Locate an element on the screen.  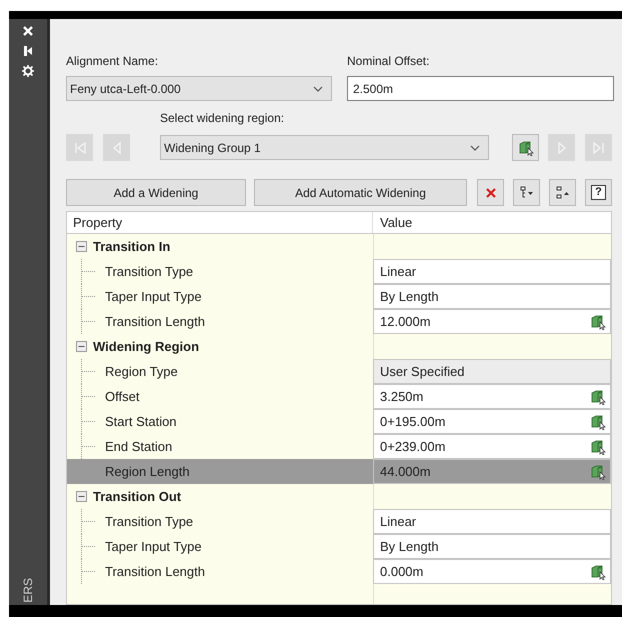
property-row: Transition Length 0.000m is located at coordinates (339, 571).